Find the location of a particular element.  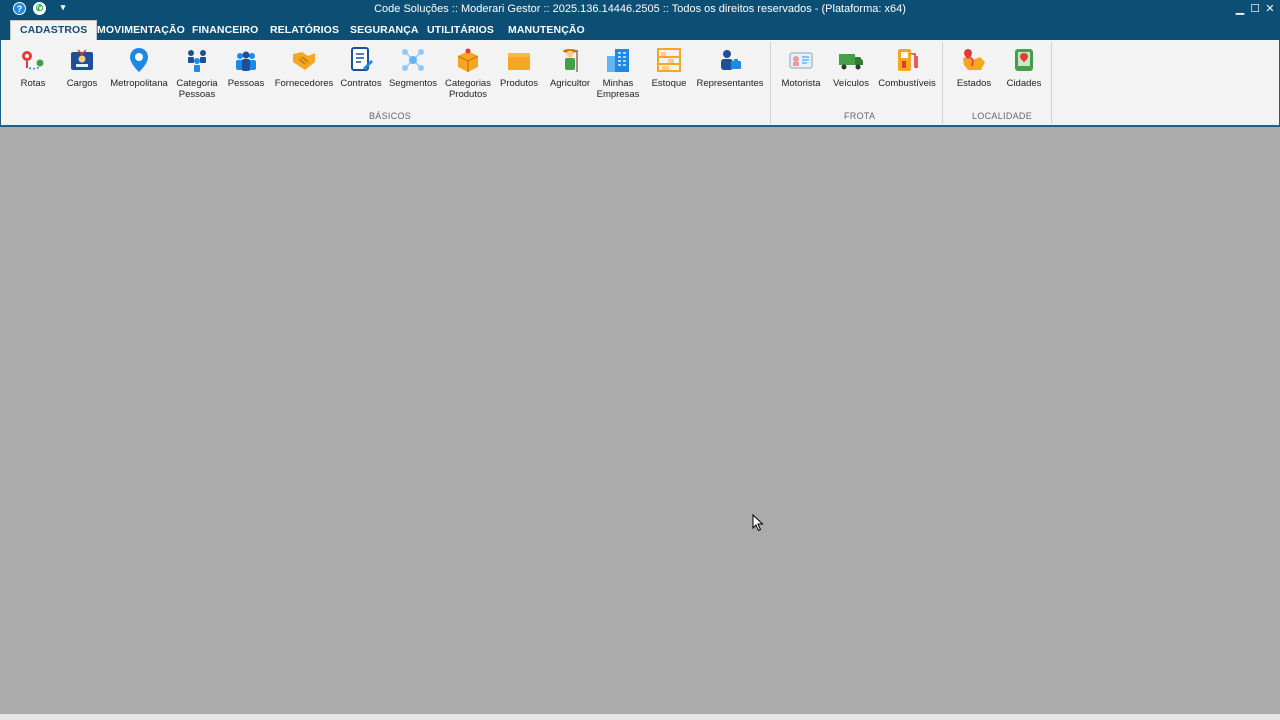

categorias-produtos-label: Categorias Produtos is located at coordinates (468, 89).